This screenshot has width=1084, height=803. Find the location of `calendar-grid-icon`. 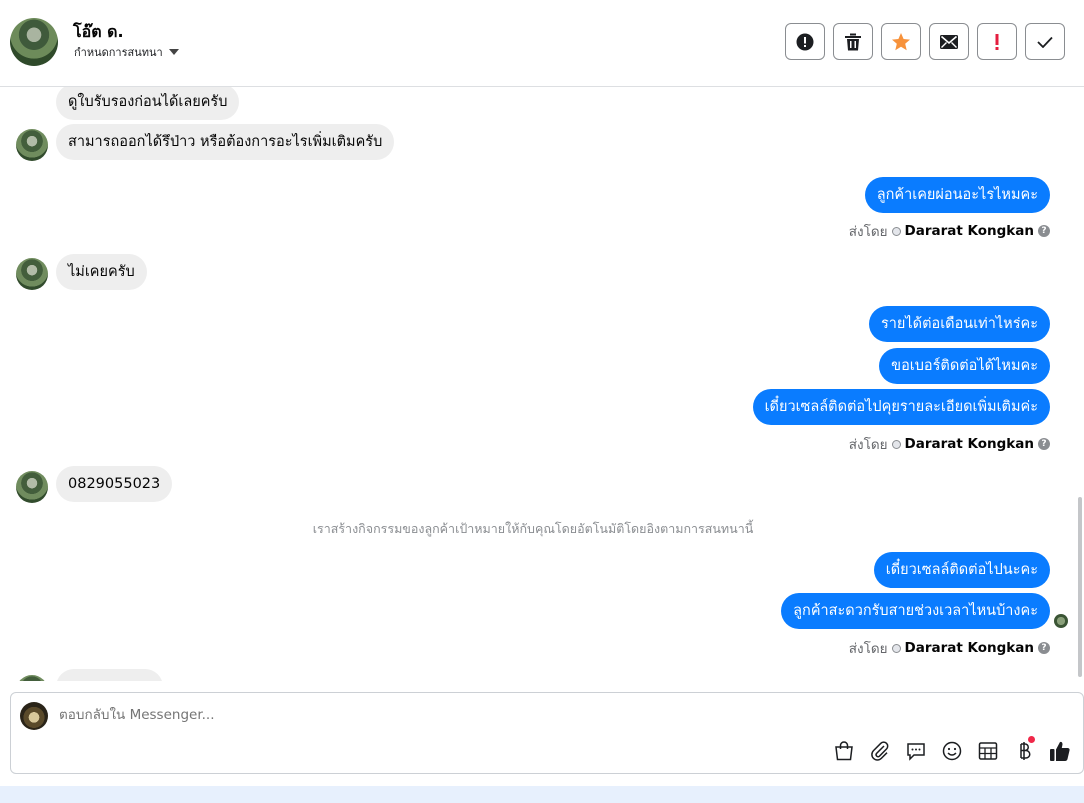

calendar-grid-icon is located at coordinates (987, 750).